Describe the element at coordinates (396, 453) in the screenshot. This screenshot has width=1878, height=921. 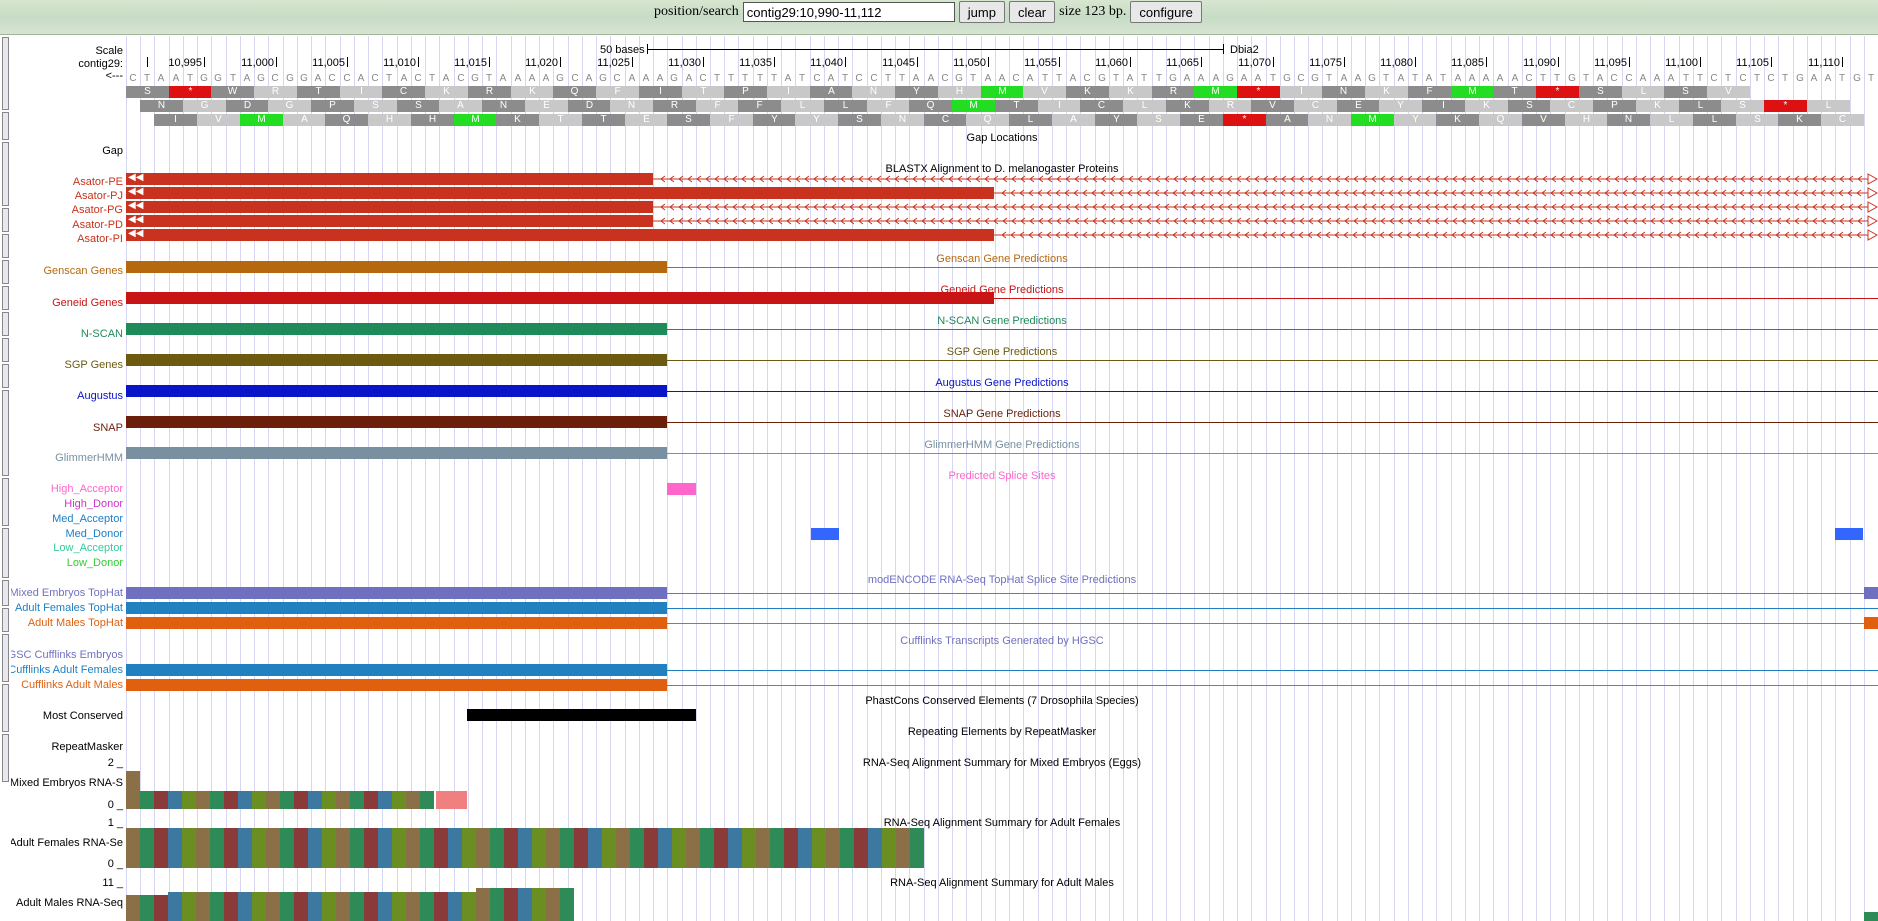
I see `glimmer-feature` at that location.